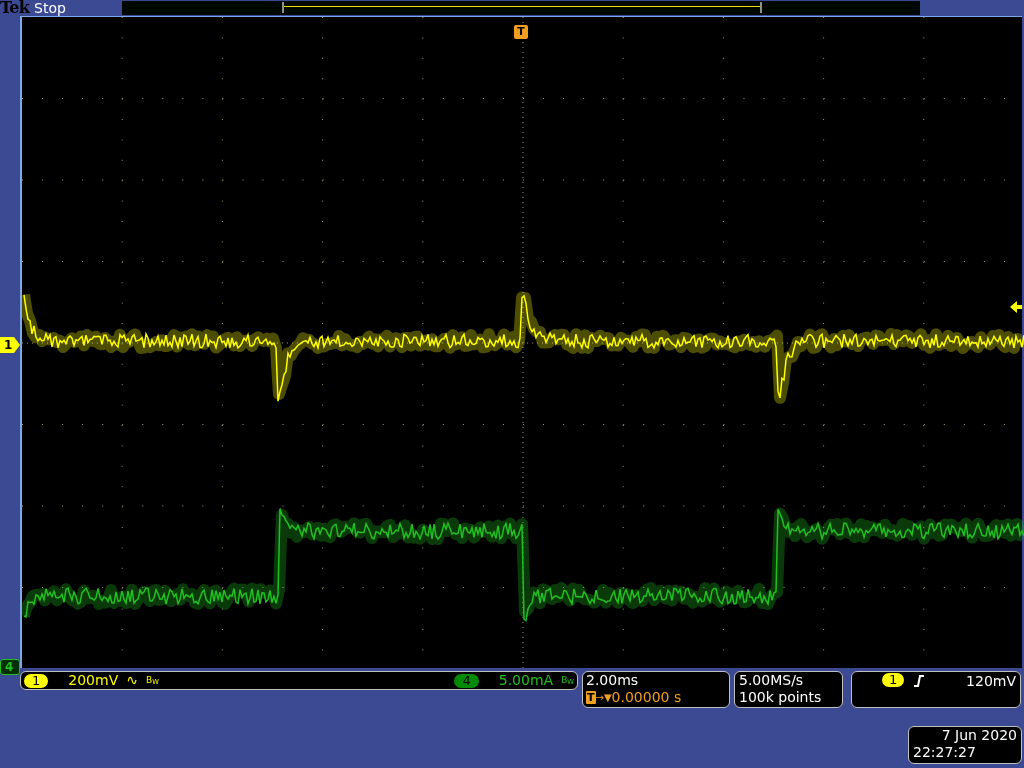 The width and height of the screenshot is (1024, 768). I want to click on date-label: 7 Jun 2020, so click(978, 735).